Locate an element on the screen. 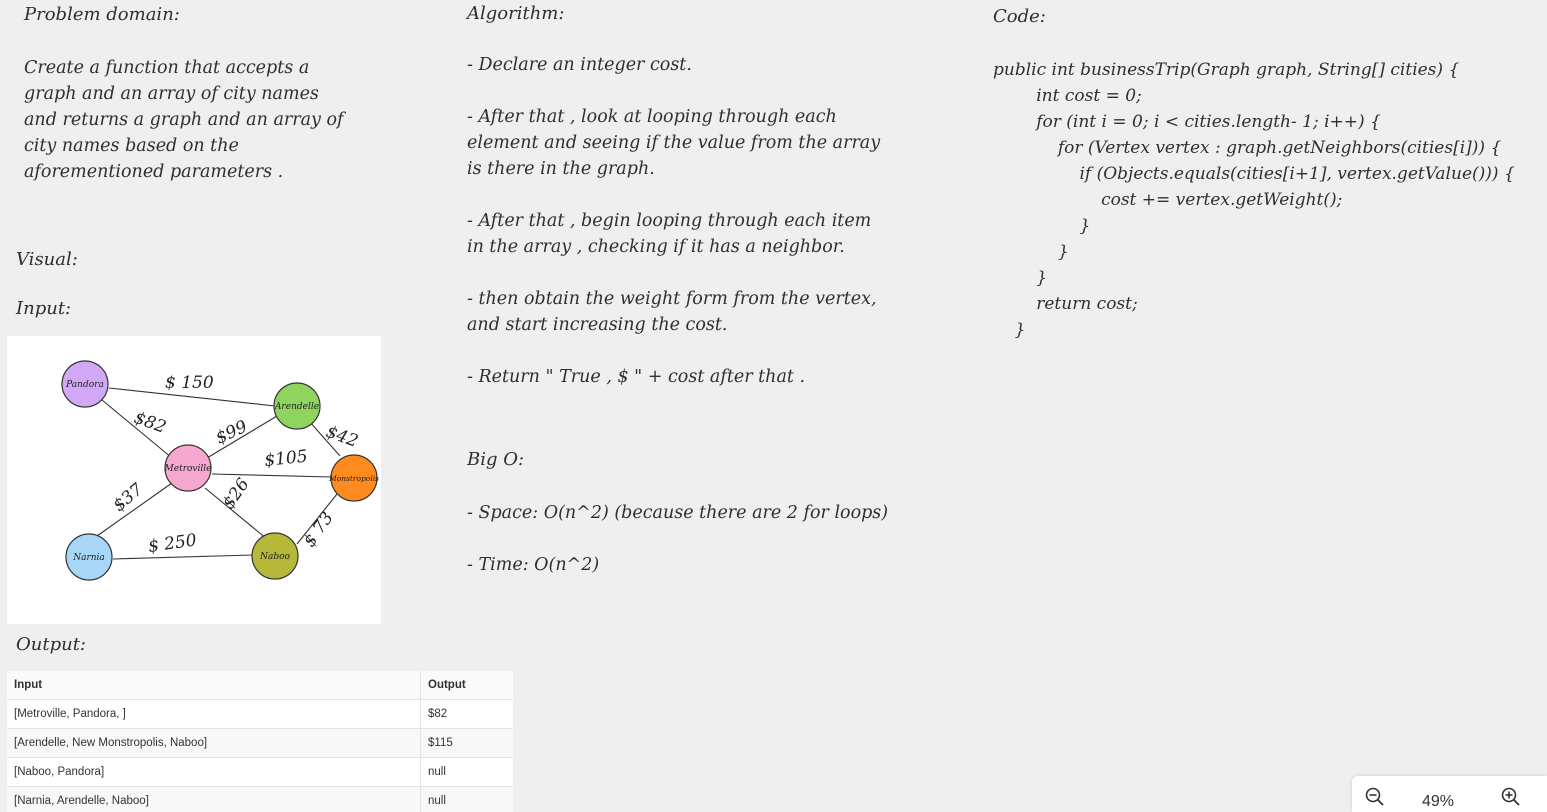  algorithm-heading: Algorithm: is located at coordinates (516, 13).